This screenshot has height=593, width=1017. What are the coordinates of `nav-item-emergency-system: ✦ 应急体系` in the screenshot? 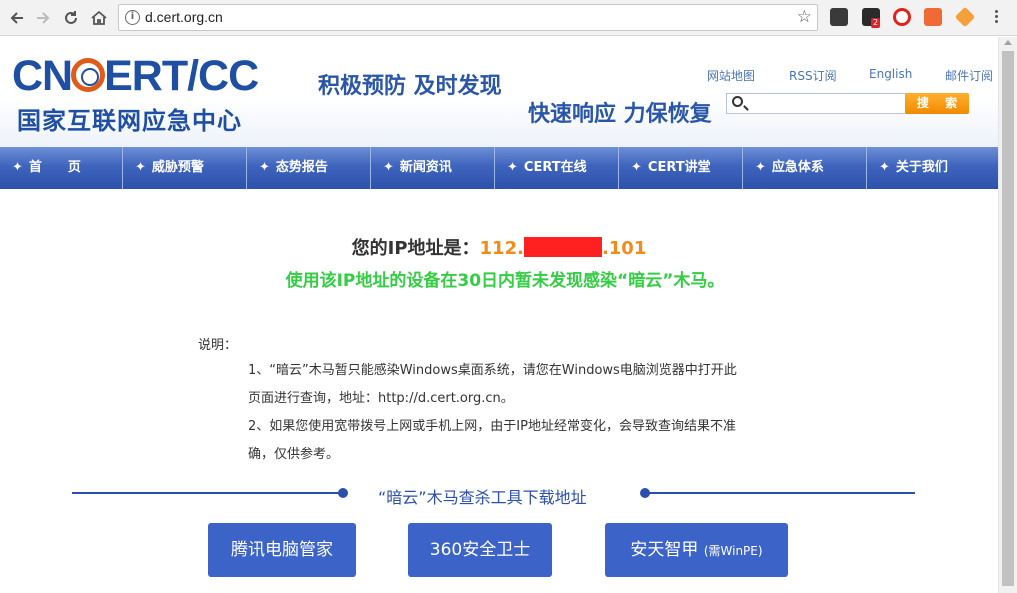 It's located at (805, 168).